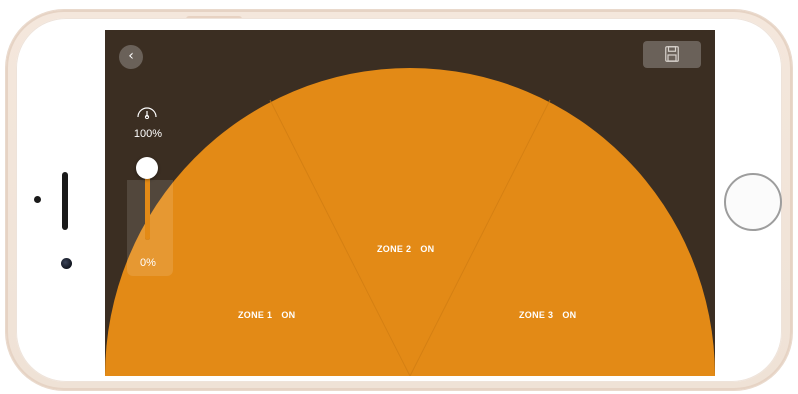 This screenshot has height=394, width=798. I want to click on zone-3-state: ON, so click(569, 315).